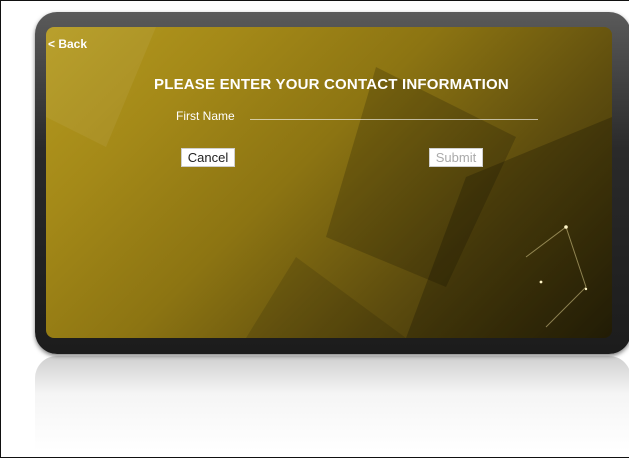 This screenshot has height=458, width=629. What do you see at coordinates (205, 116) in the screenshot?
I see `first-name-label: First Name` at bounding box center [205, 116].